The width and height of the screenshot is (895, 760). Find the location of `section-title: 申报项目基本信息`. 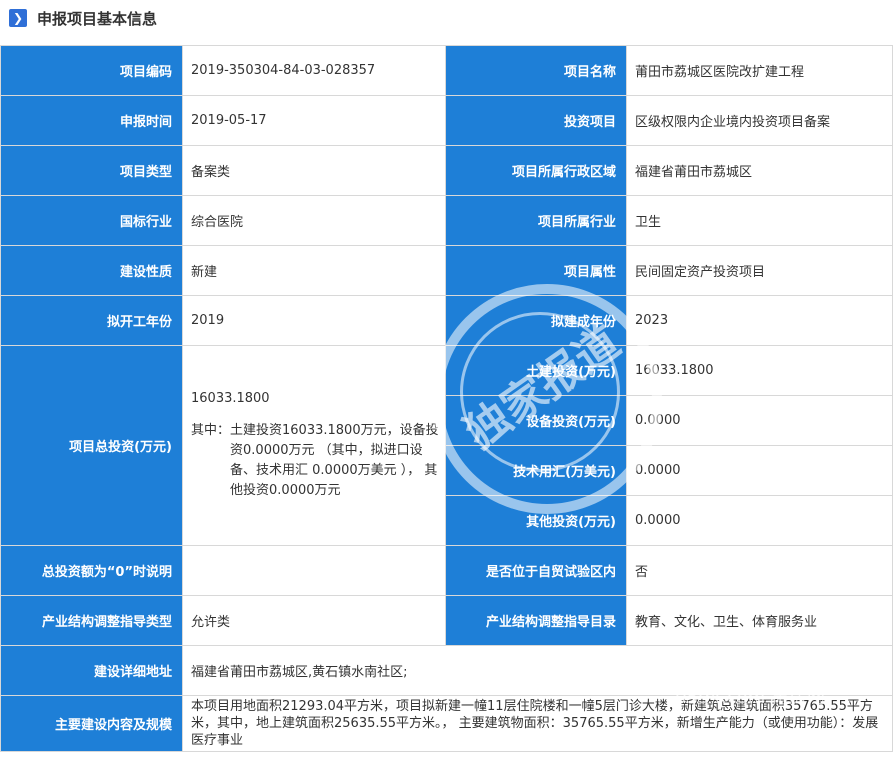

section-title: 申报项目基本信息 is located at coordinates (97, 18).